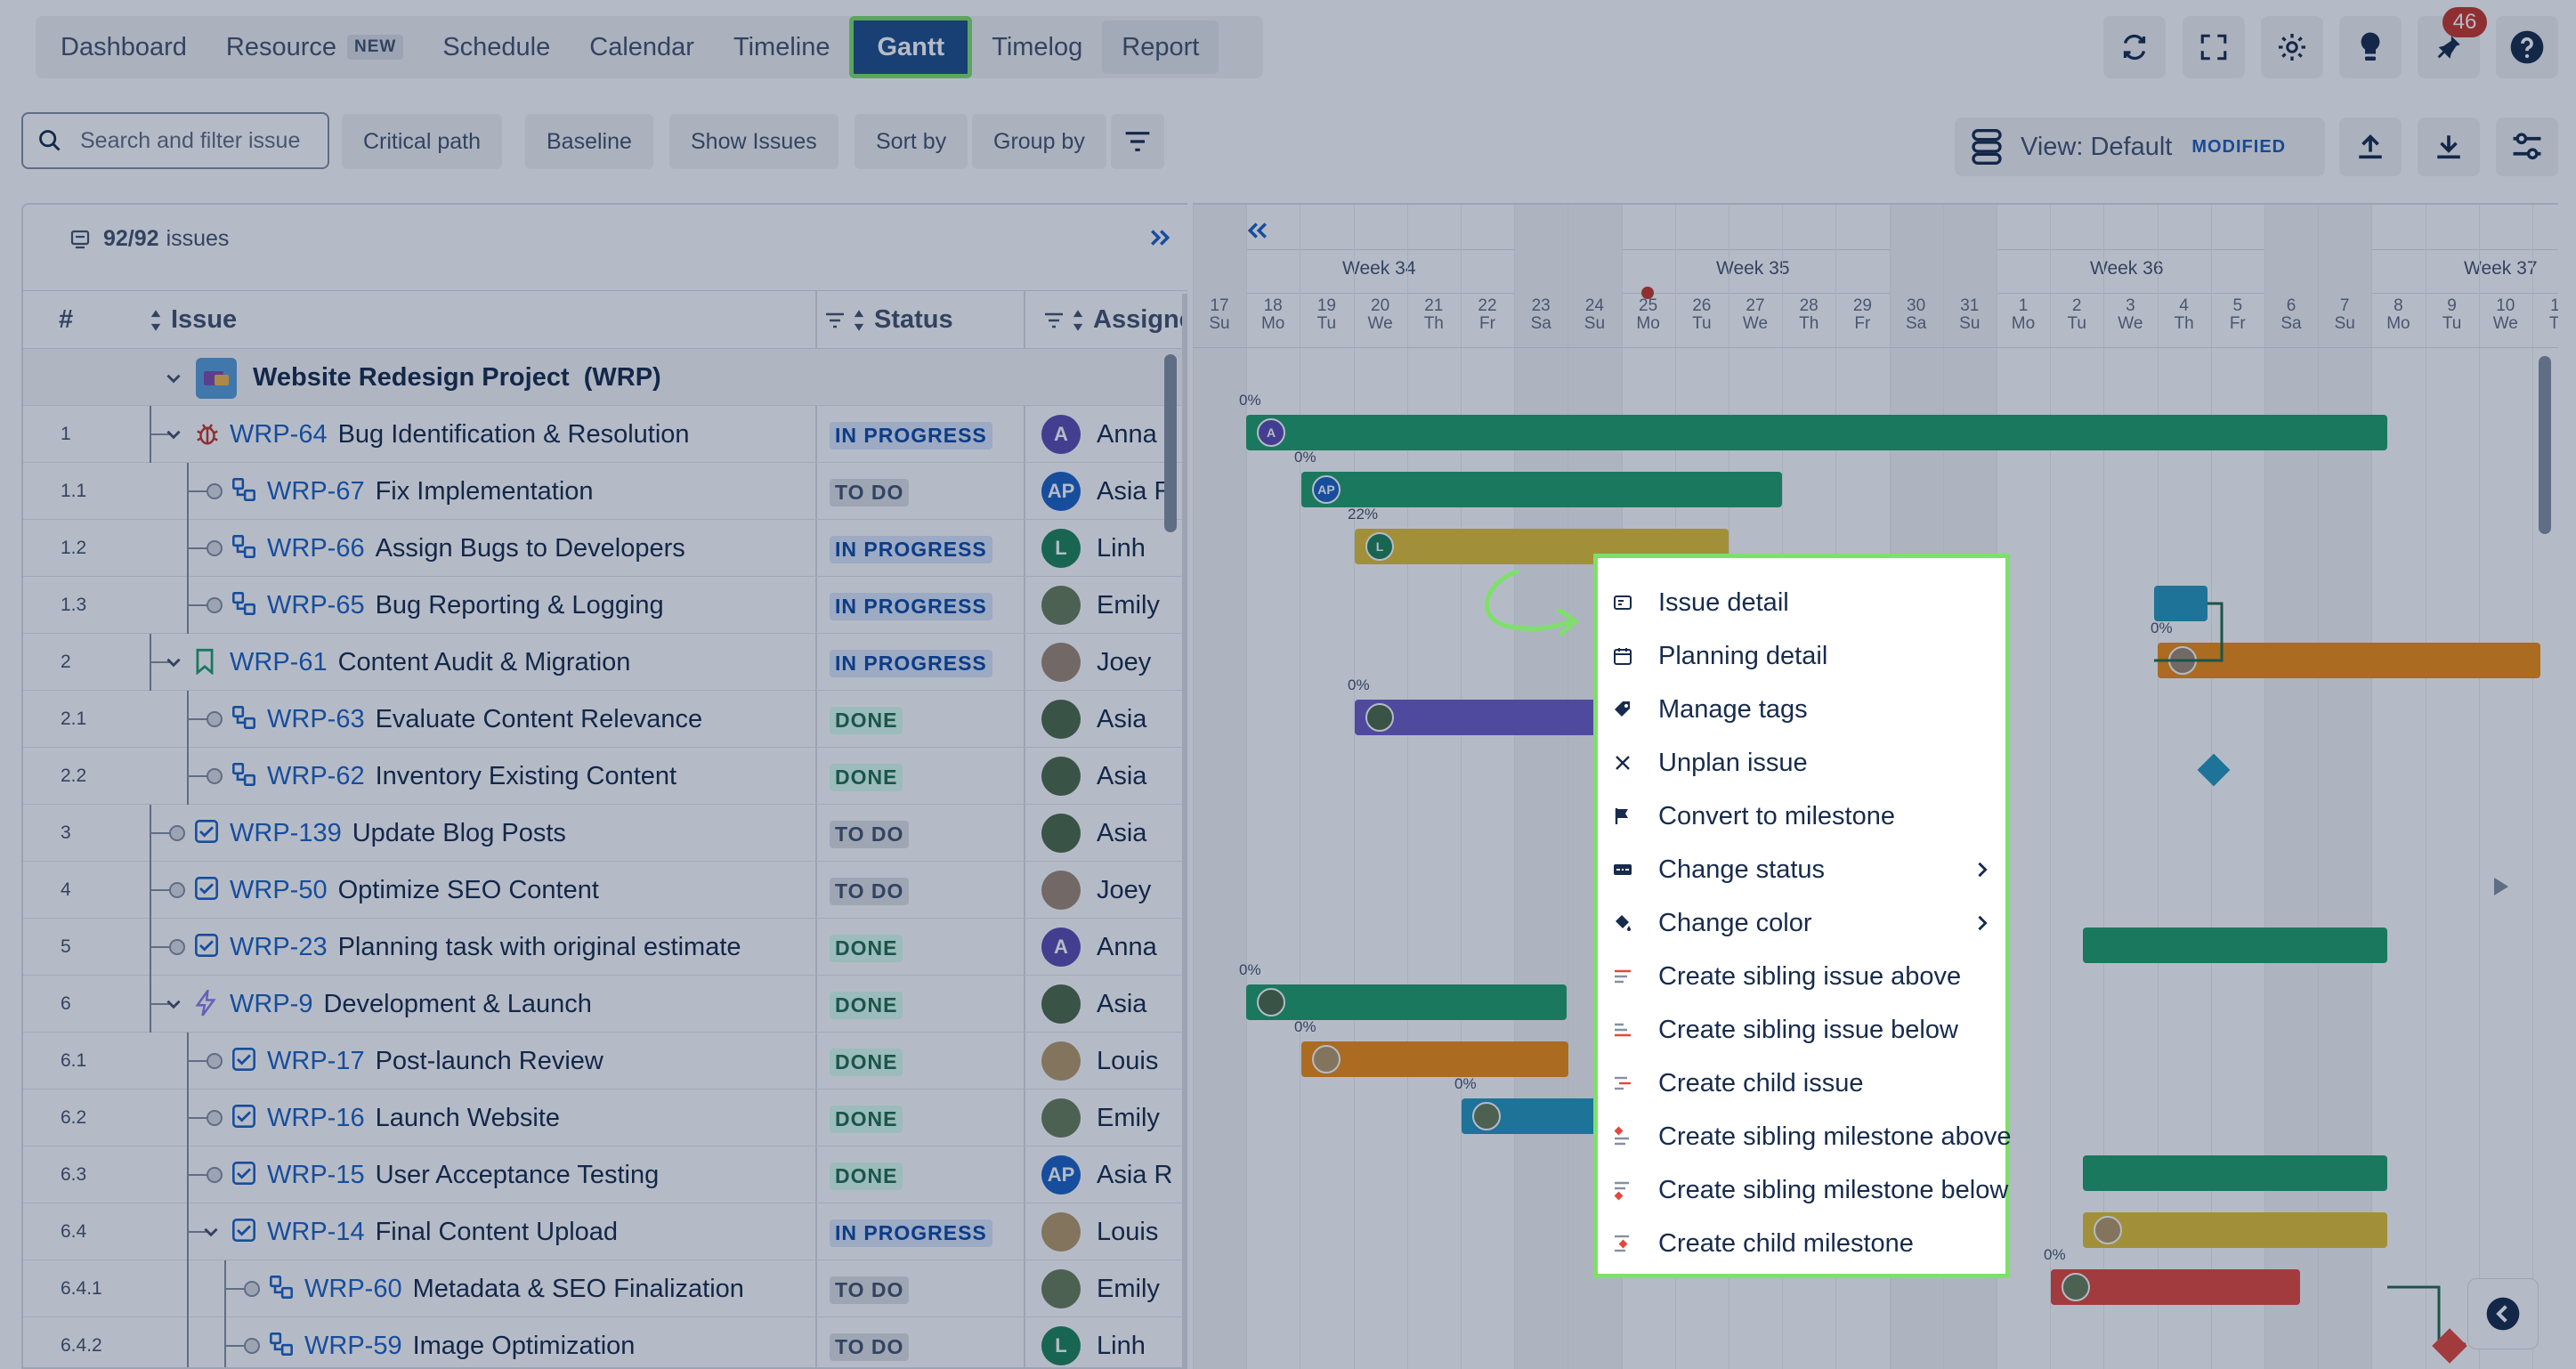 This screenshot has height=1369, width=2576. What do you see at coordinates (1777, 815) in the screenshot?
I see `menu-item-label: Convert to milestone` at bounding box center [1777, 815].